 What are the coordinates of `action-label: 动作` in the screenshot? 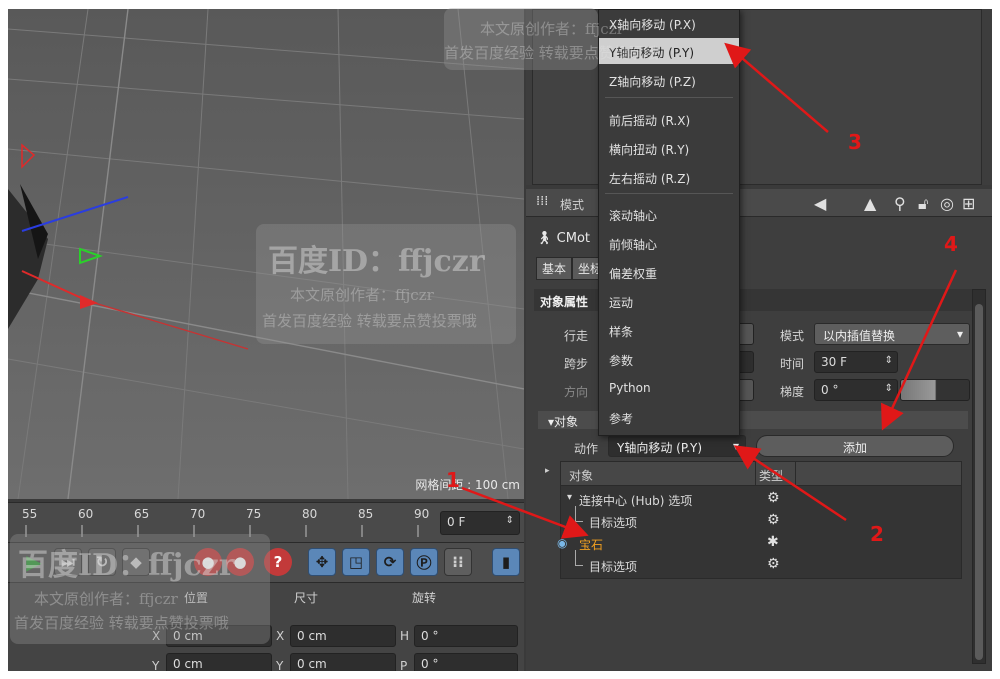 It's located at (586, 449).